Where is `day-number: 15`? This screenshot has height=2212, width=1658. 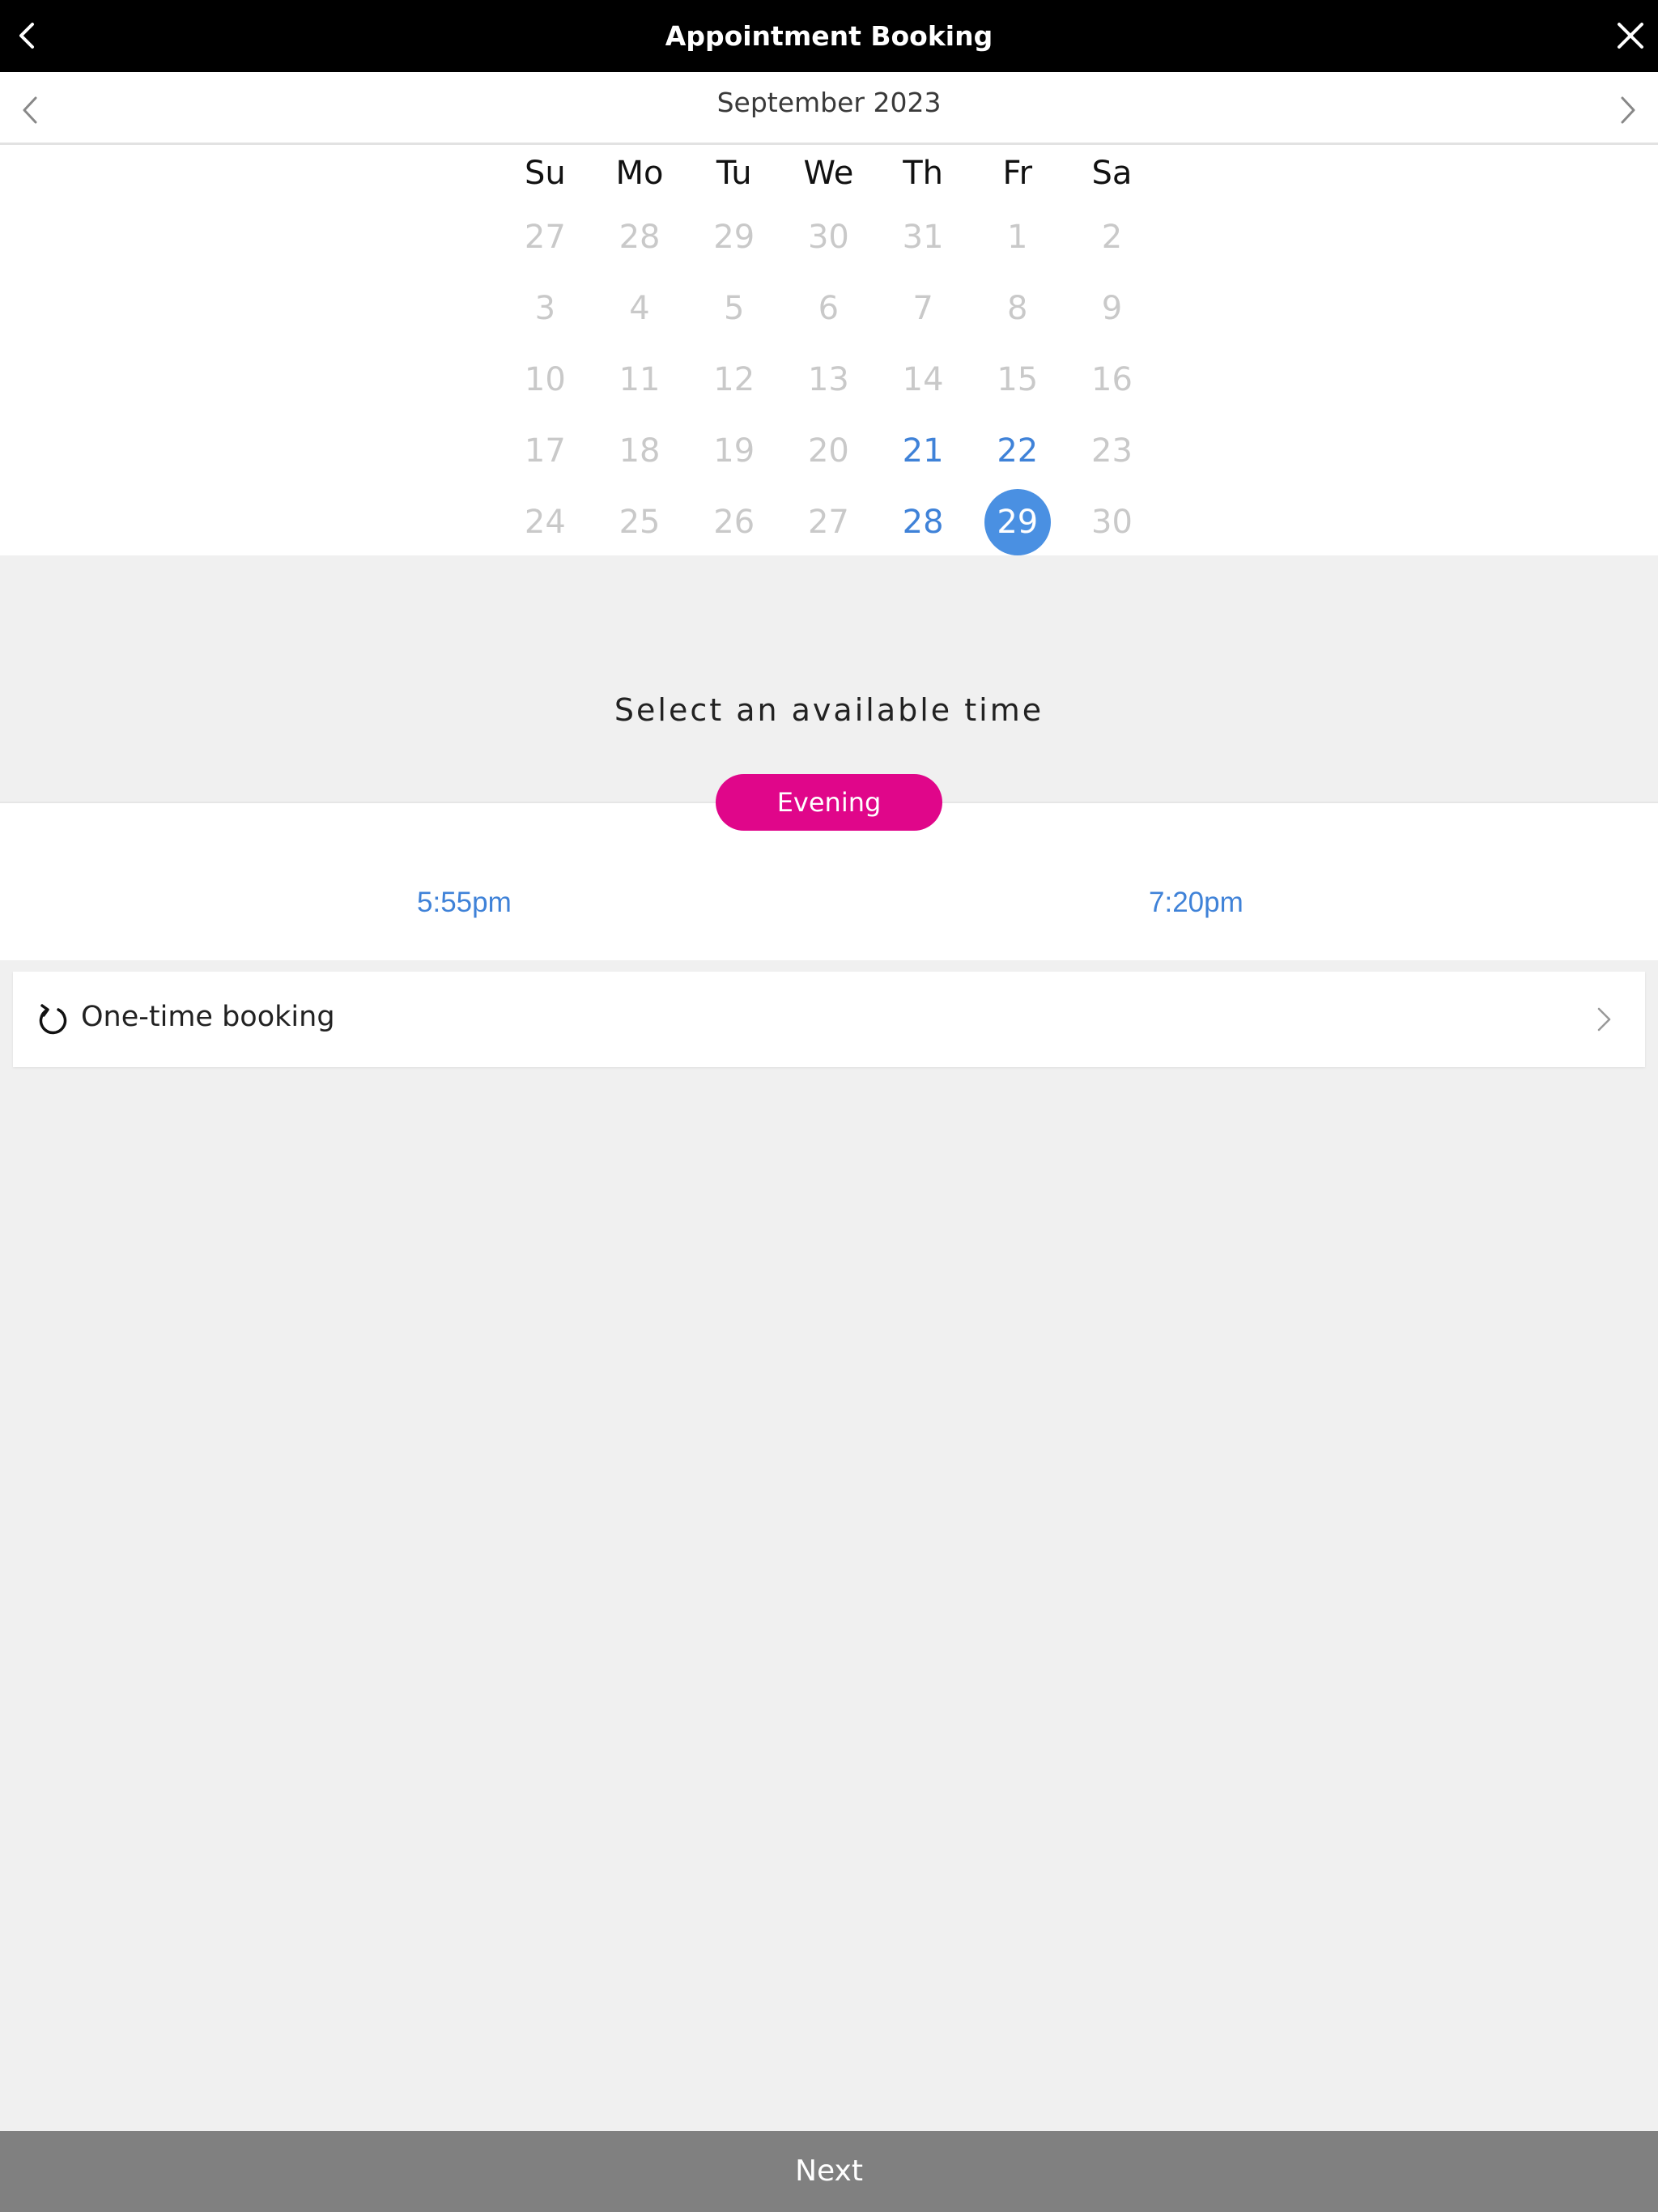
day-number: 15 is located at coordinates (1018, 380).